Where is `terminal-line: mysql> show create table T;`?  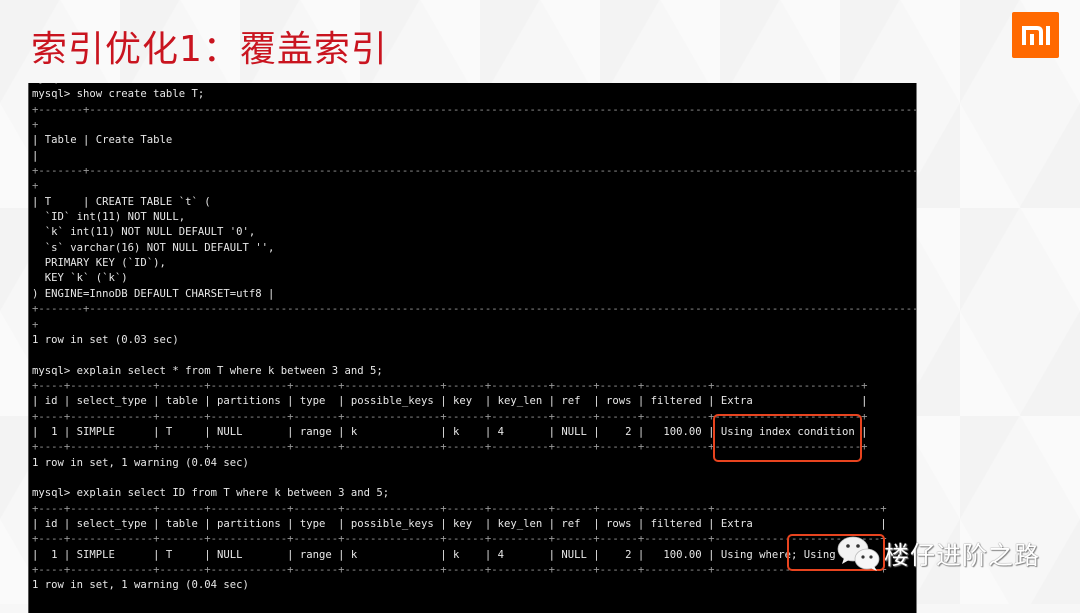 terminal-line: mysql> show create table T; is located at coordinates (118, 94).